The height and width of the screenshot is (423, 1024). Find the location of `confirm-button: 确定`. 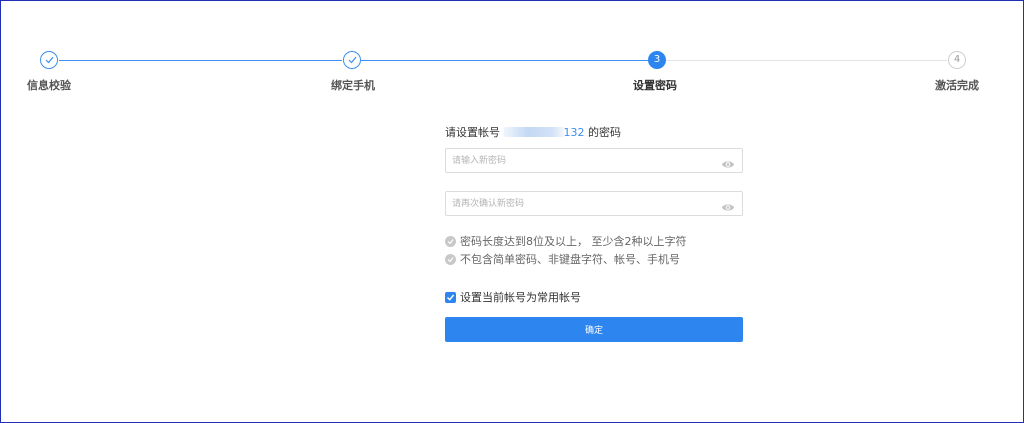

confirm-button: 确定 is located at coordinates (594, 329).